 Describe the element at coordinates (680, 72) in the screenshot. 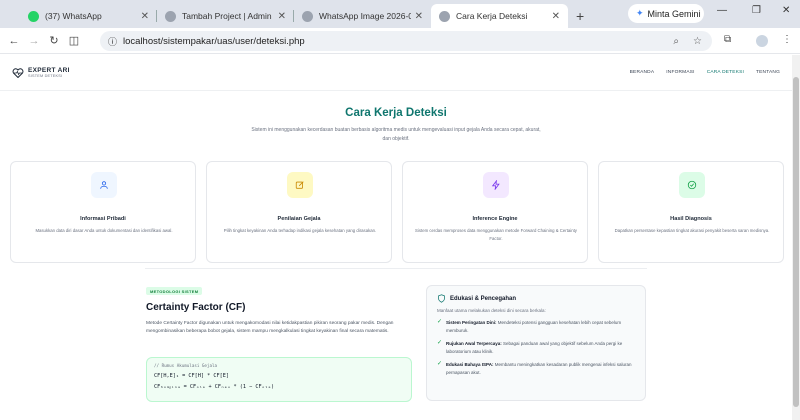

I see `menu-informasi: INFORMASI` at that location.